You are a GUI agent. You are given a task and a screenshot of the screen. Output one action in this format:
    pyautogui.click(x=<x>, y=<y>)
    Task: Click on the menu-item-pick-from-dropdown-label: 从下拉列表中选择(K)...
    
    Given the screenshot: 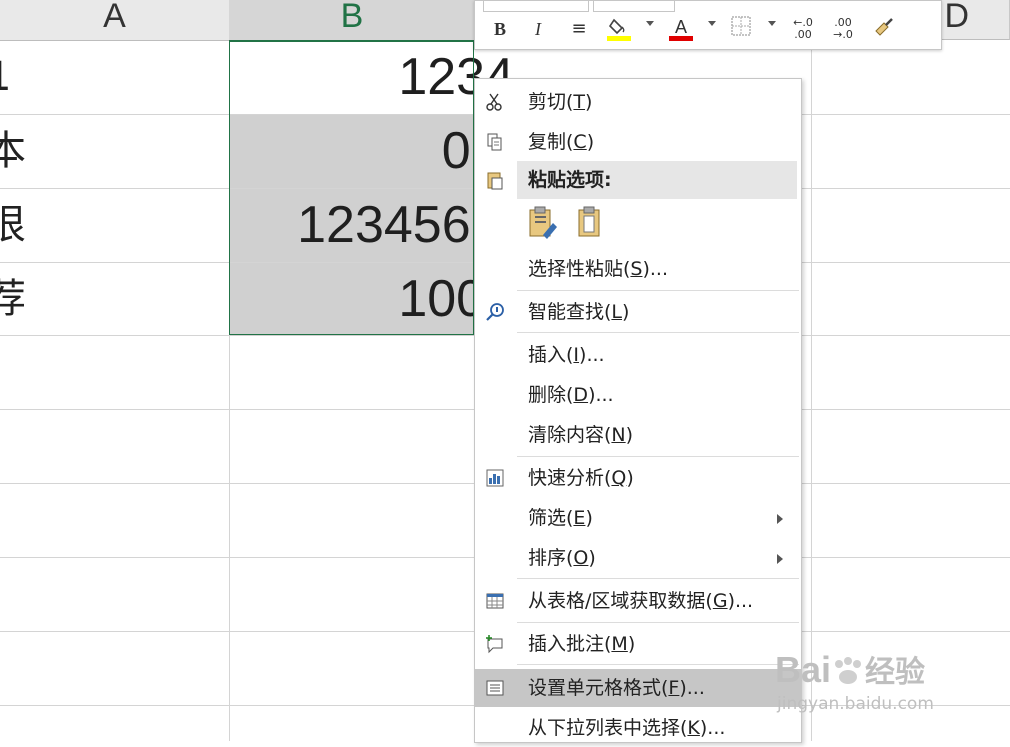 What is the action you would take?
    pyautogui.click(x=627, y=728)
    